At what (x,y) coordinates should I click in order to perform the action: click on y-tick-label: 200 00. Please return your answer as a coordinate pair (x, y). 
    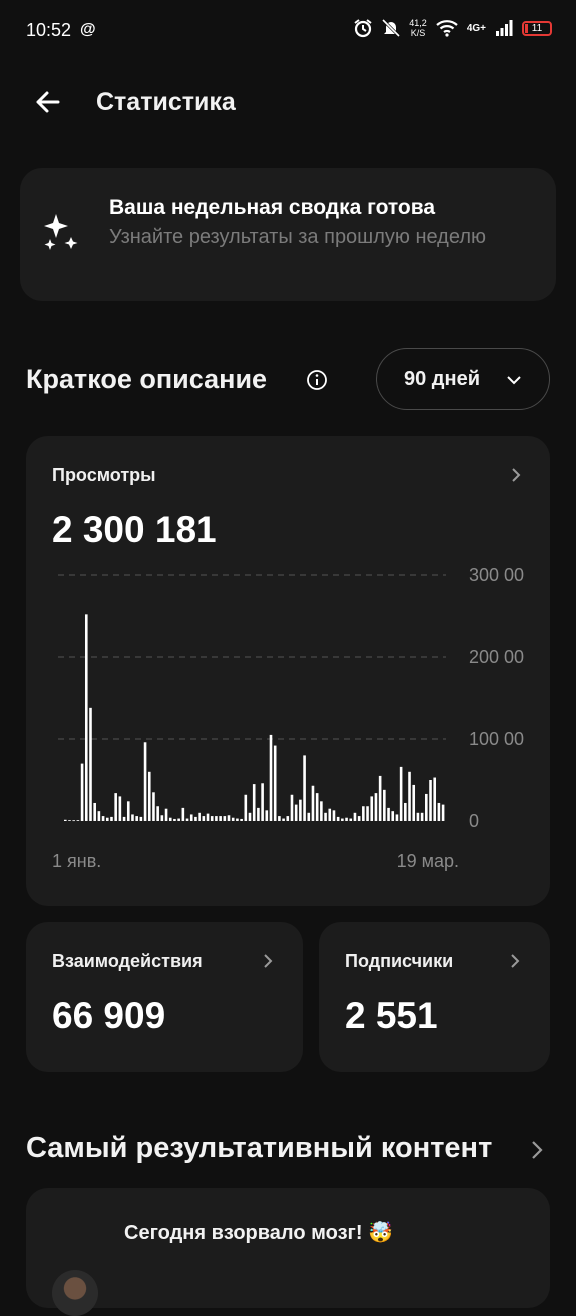
    Looking at the image, I should click on (496, 657).